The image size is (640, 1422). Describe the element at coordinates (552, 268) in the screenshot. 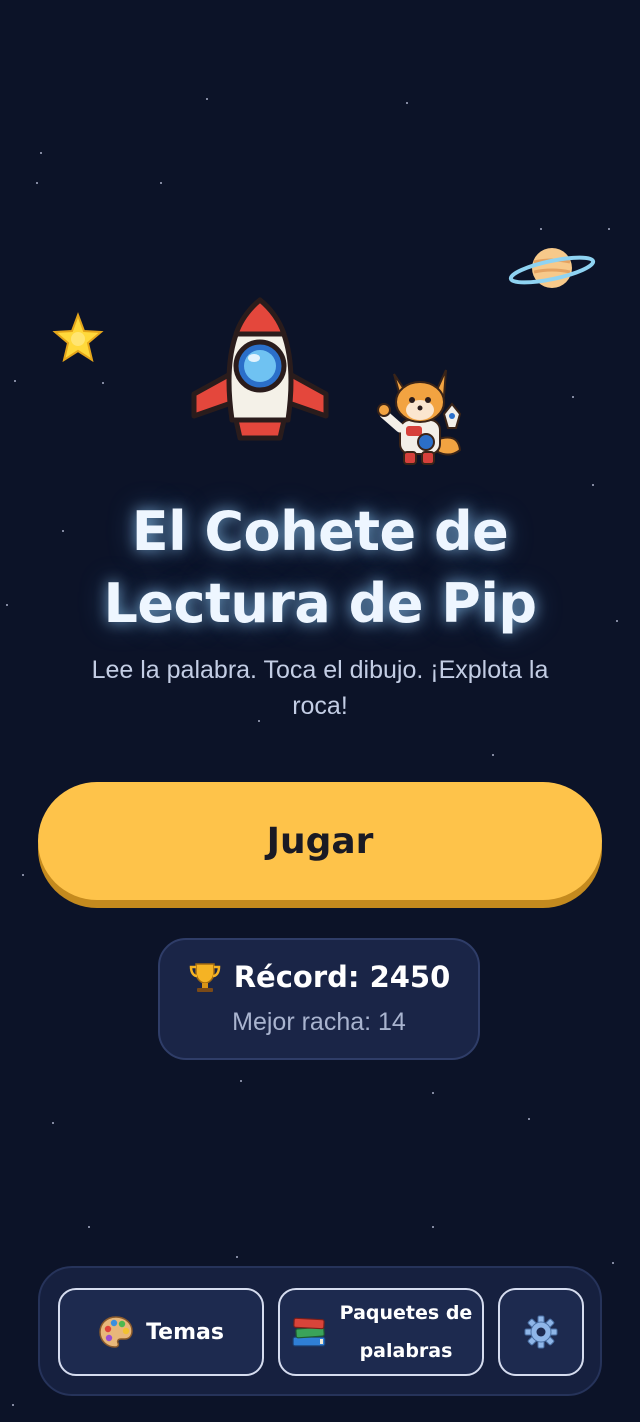

I see `planet-icon` at that location.